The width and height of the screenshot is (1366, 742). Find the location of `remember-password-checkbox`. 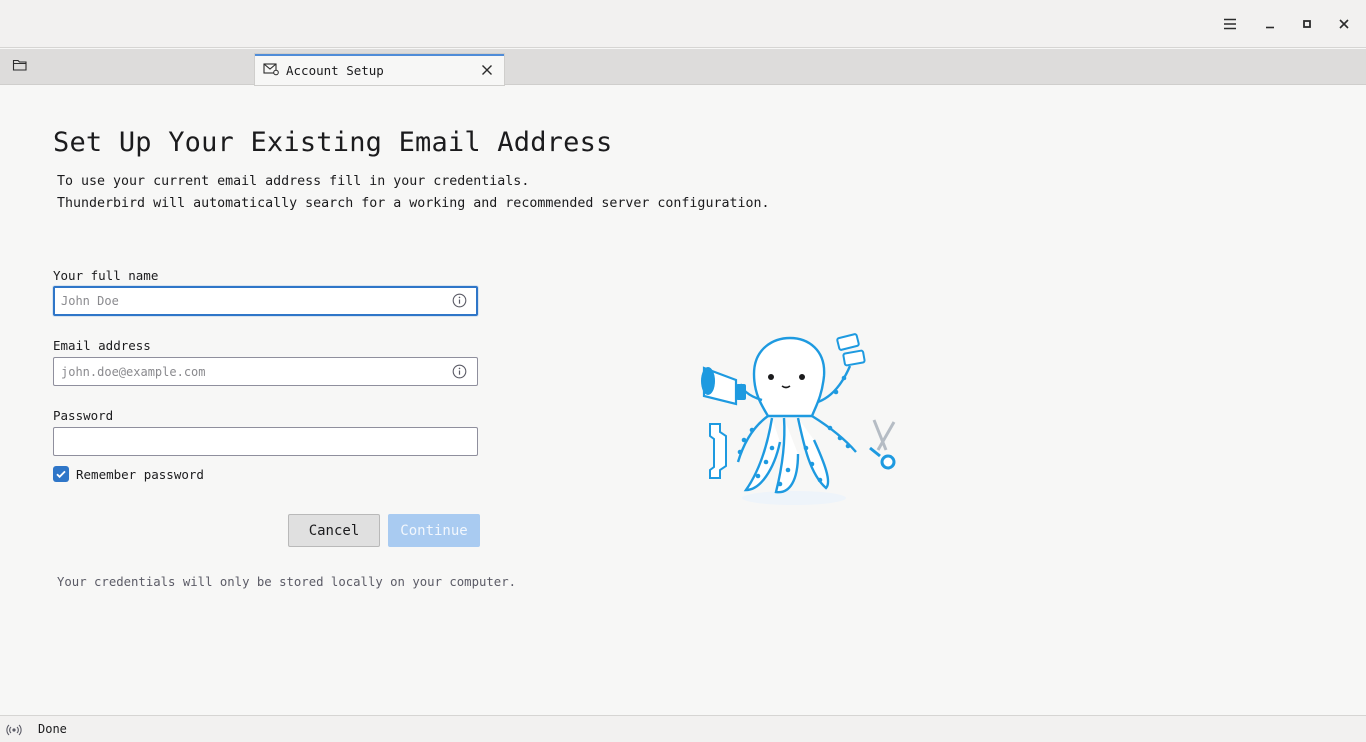

remember-password-checkbox is located at coordinates (61, 474).